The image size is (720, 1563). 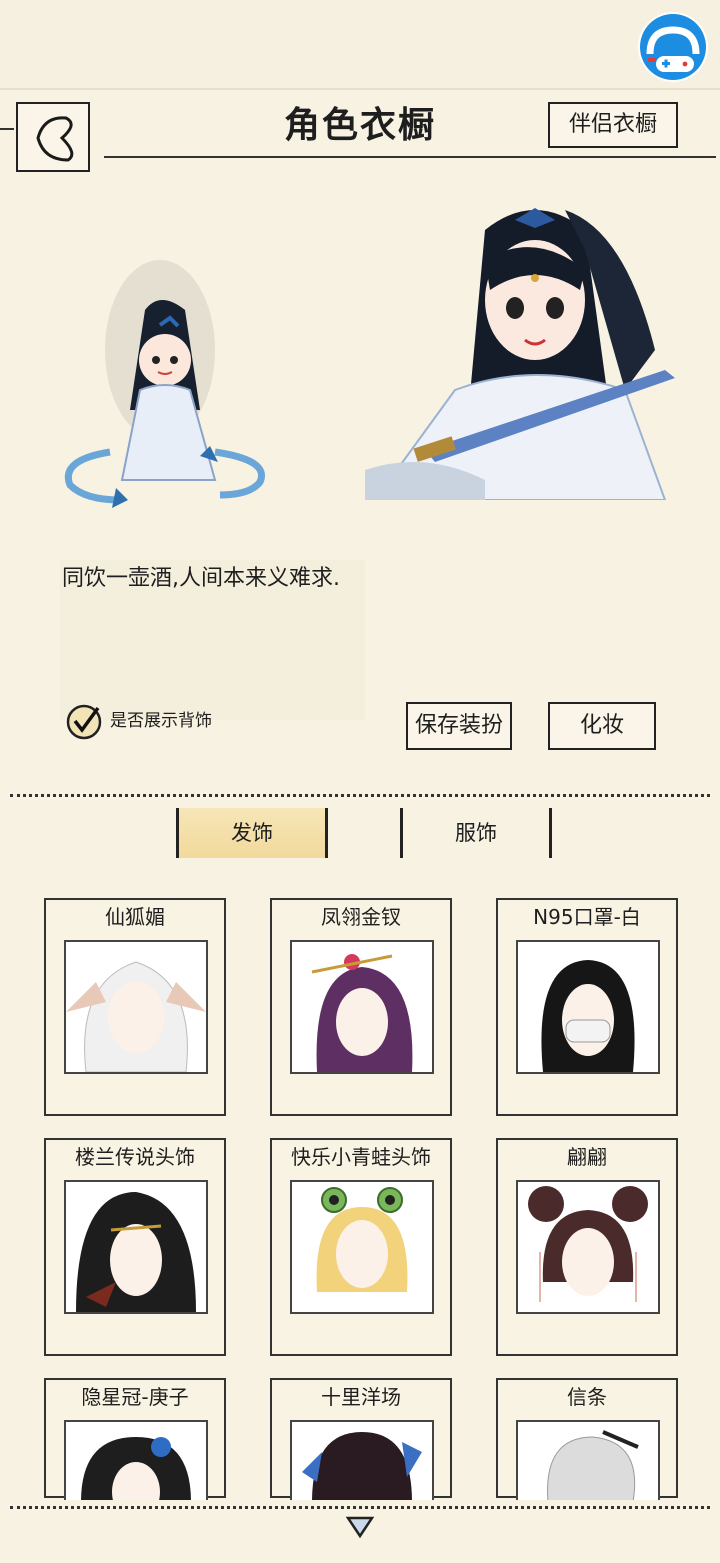 What do you see at coordinates (136, 1468) in the screenshot?
I see `star-crown-icon` at bounding box center [136, 1468].